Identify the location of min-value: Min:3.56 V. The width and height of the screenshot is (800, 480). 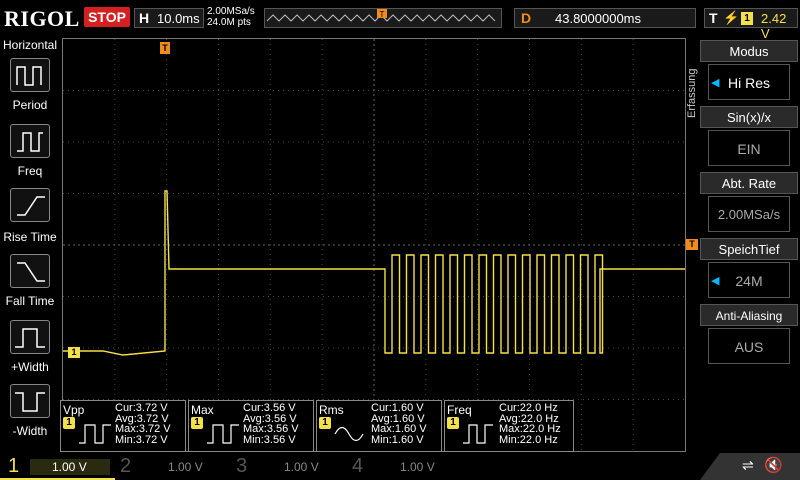
(269, 439).